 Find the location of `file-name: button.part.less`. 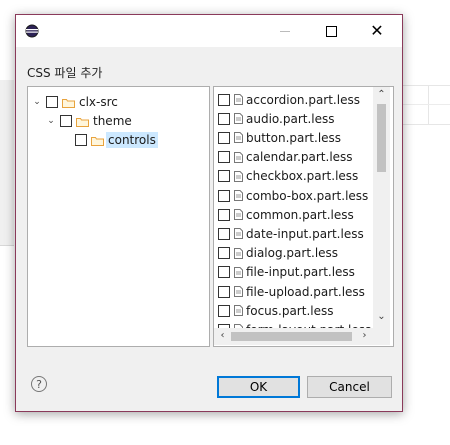

file-name: button.part.less is located at coordinates (294, 137).